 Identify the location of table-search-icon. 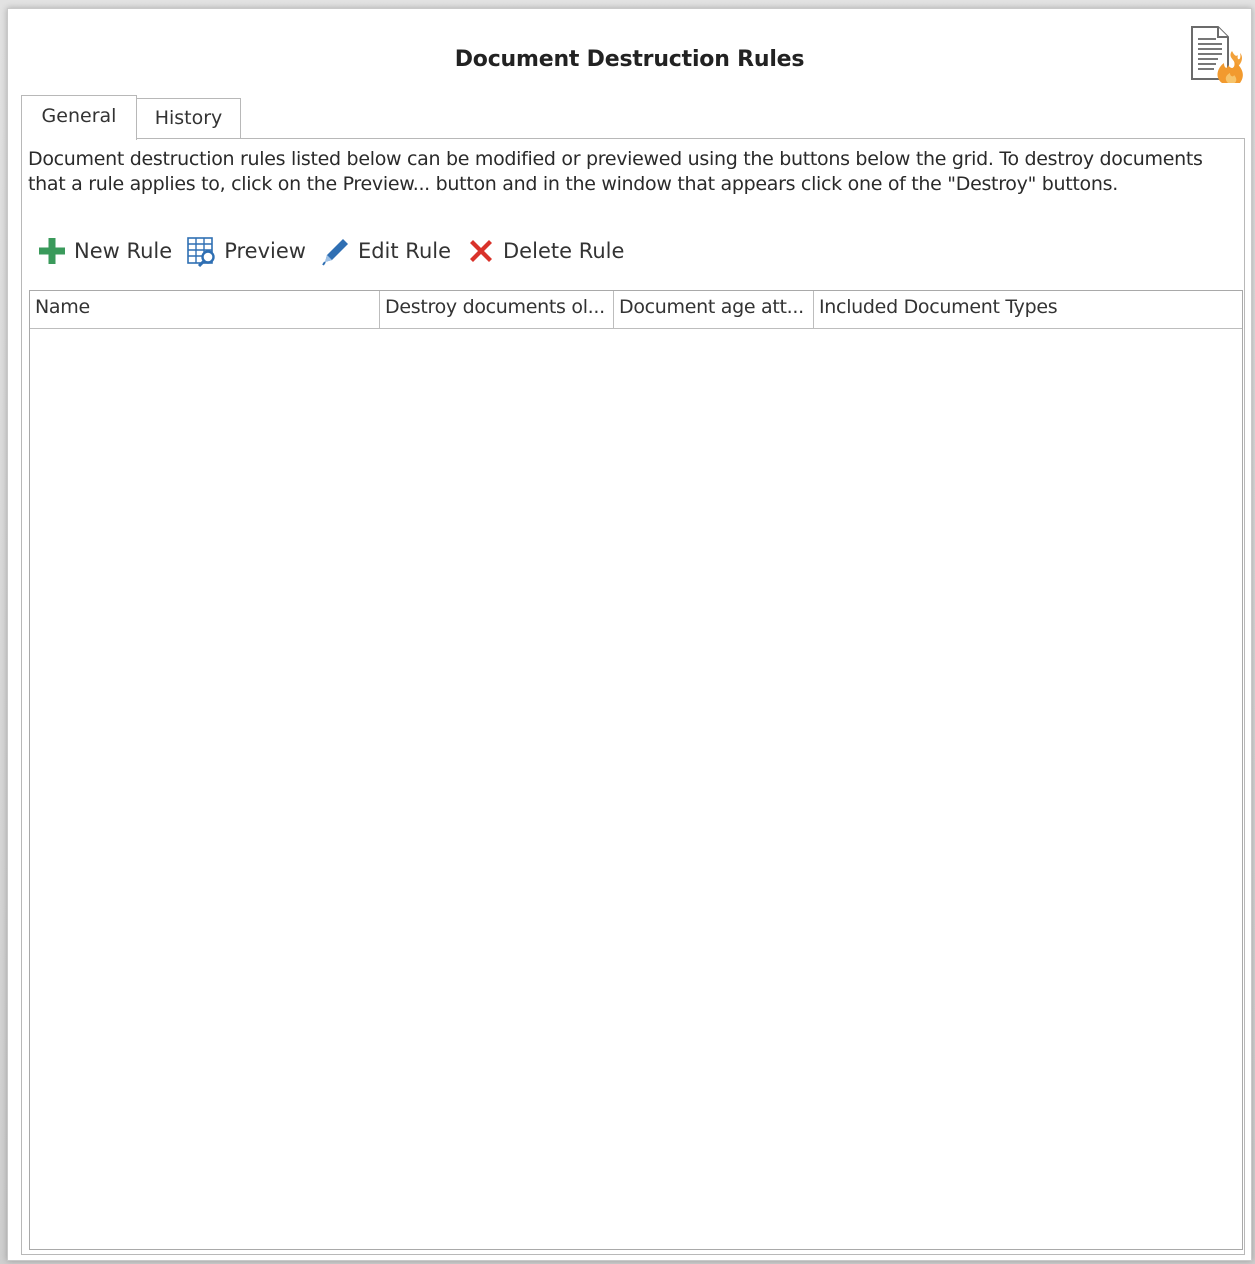
(202, 251).